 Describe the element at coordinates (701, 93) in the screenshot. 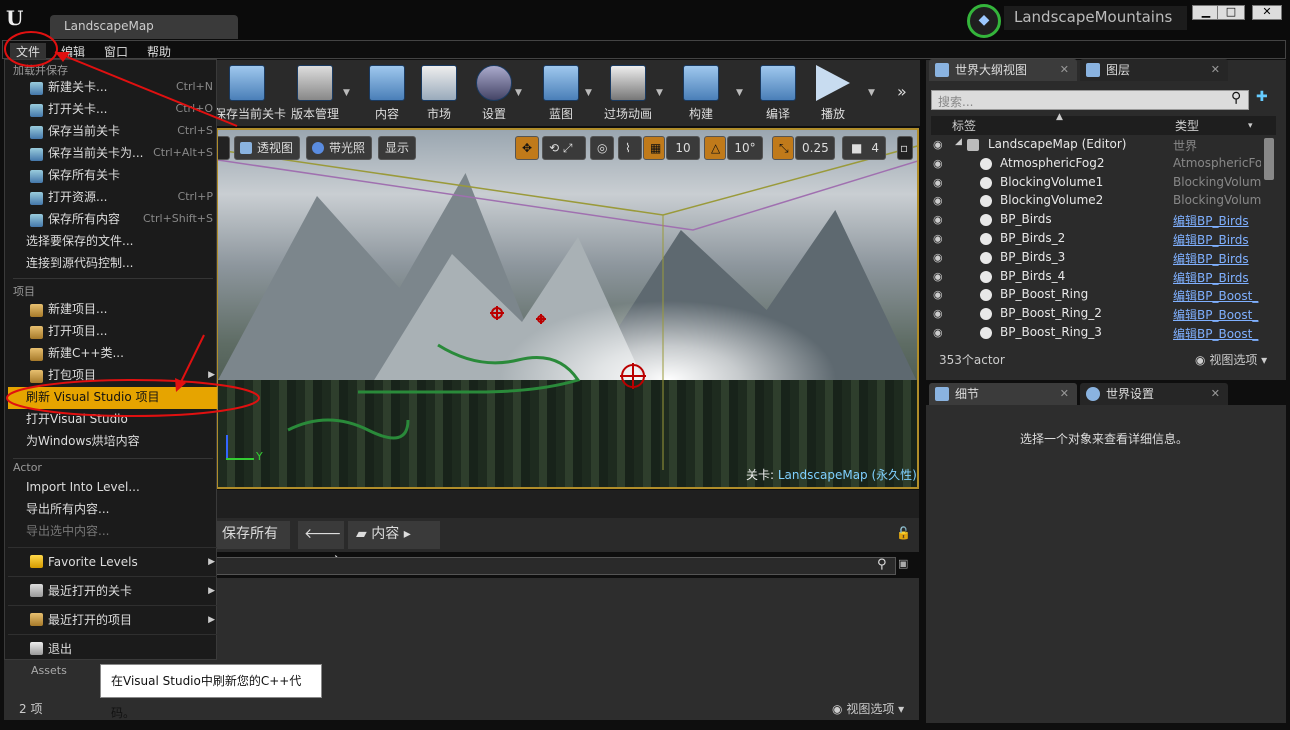

I see `build-button: 构建` at that location.